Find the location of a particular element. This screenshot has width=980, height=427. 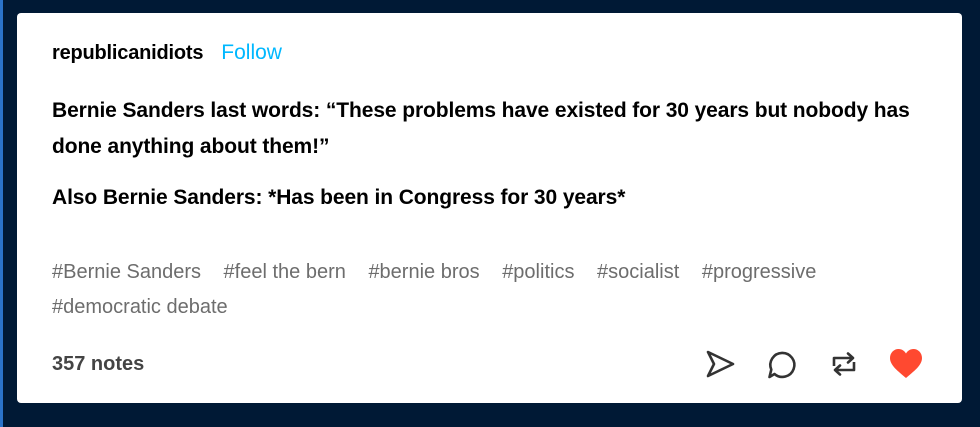

heart-icon is located at coordinates (906, 363).